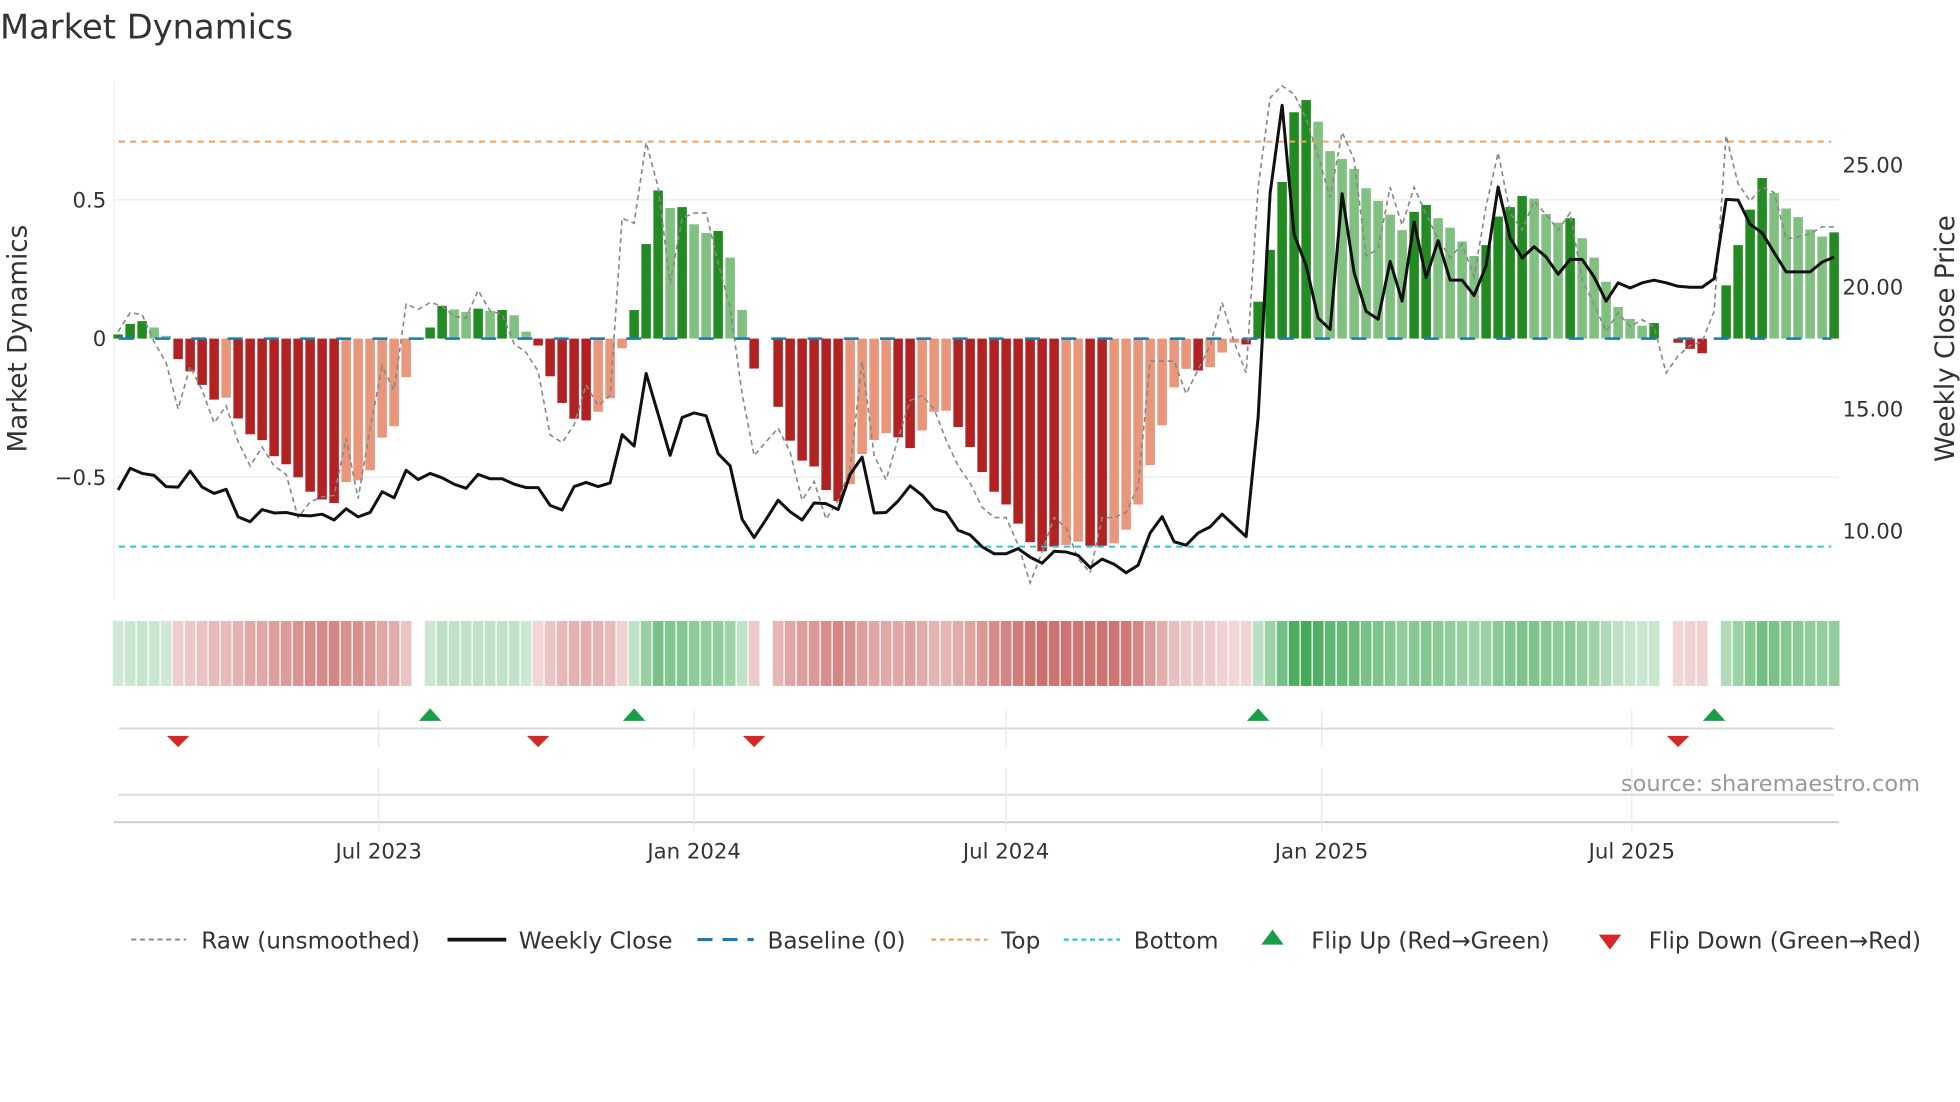 This screenshot has height=1102, width=1960. Describe the element at coordinates (1873, 287) in the screenshot. I see `y2-tick-label: 20.00` at that location.